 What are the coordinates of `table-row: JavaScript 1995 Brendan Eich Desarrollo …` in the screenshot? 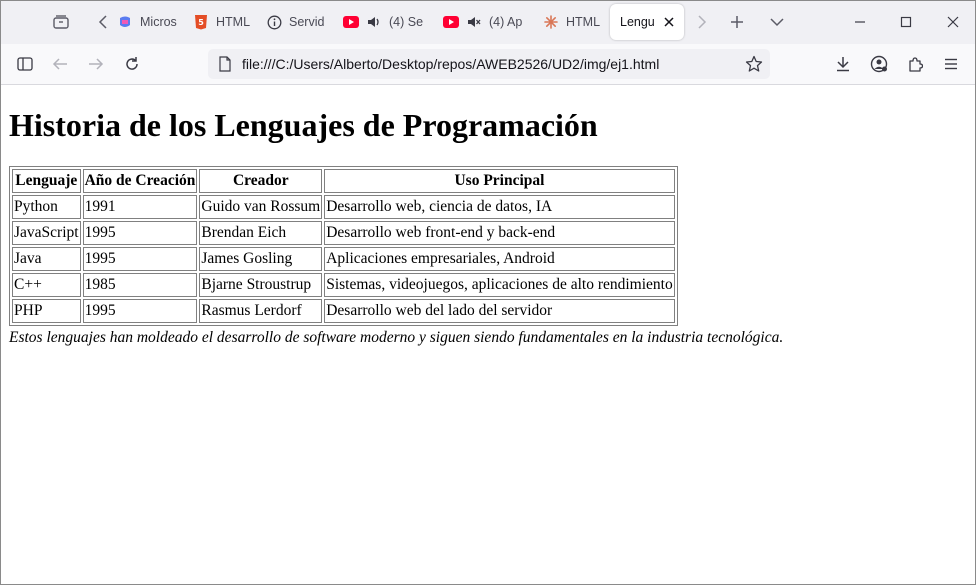 It's located at (343, 233).